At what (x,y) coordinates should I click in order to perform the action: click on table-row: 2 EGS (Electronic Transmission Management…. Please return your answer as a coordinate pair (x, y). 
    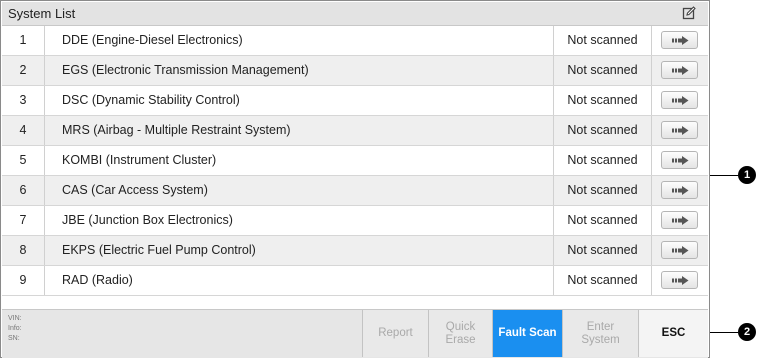
    Looking at the image, I should click on (355, 71).